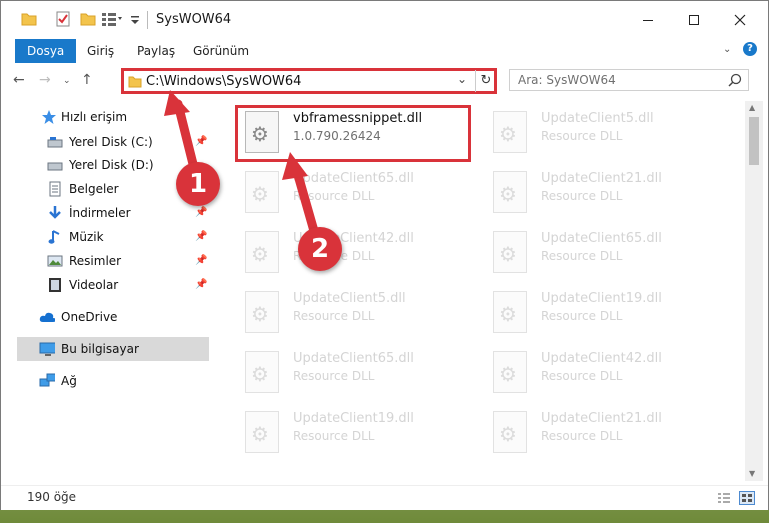 This screenshot has width=769, height=523. What do you see at coordinates (320, 249) in the screenshot?
I see `step-2-badge: 2` at bounding box center [320, 249].